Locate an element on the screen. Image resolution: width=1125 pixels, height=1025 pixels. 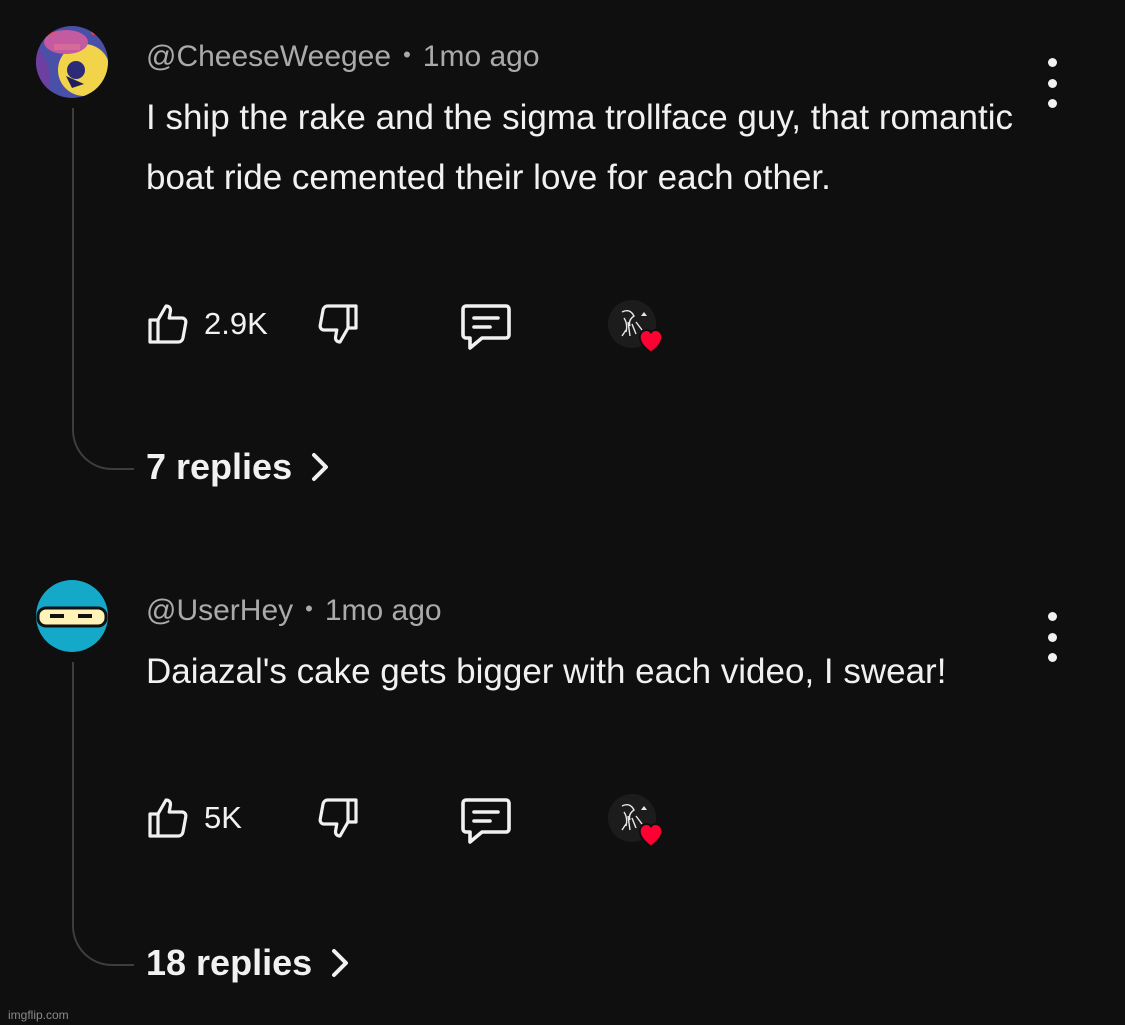
like-button: 5K is located at coordinates (193, 818).